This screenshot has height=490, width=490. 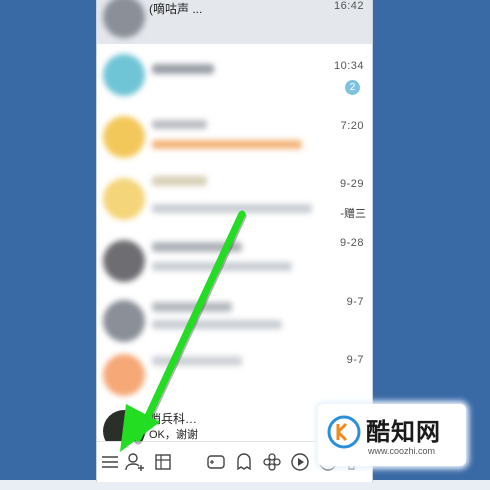 I want to click on chat-item: 9-28, so click(x=234, y=261).